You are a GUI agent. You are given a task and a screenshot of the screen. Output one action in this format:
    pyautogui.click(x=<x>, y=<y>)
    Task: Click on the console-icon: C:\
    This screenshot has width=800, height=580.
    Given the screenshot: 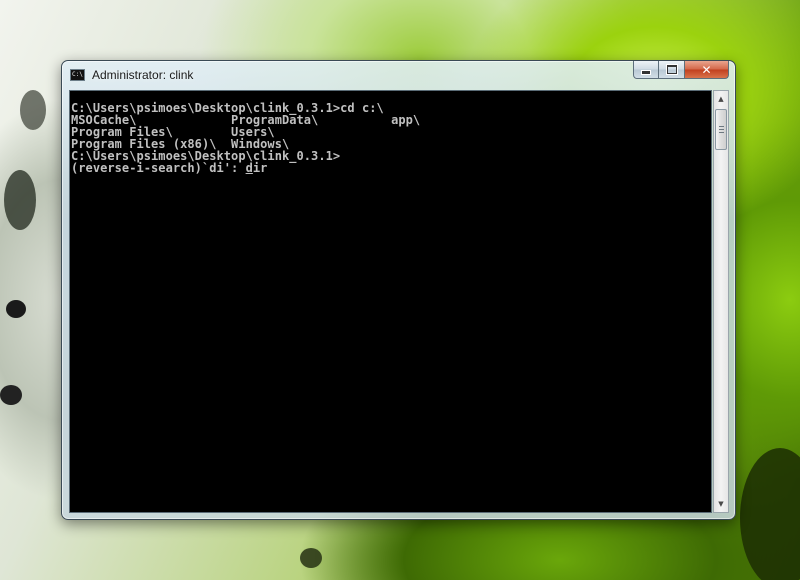 What is the action you would take?
    pyautogui.click(x=77, y=75)
    